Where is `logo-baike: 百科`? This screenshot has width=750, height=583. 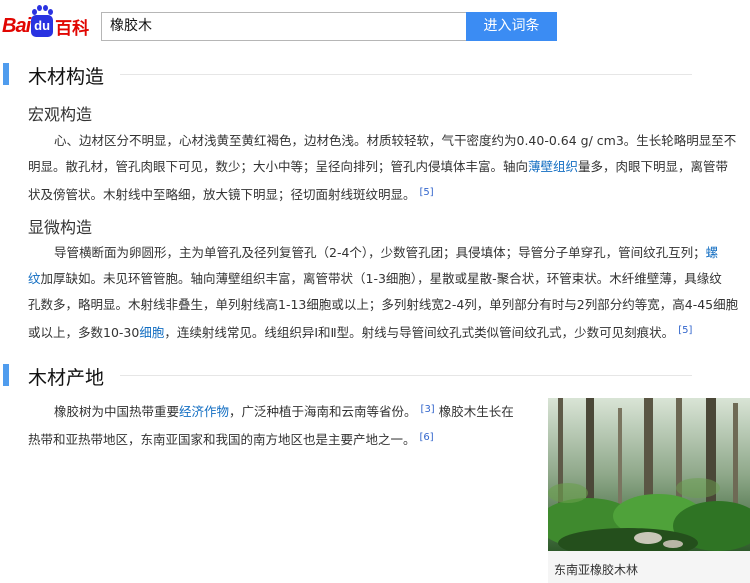
logo-baike: 百科 is located at coordinates (72, 28).